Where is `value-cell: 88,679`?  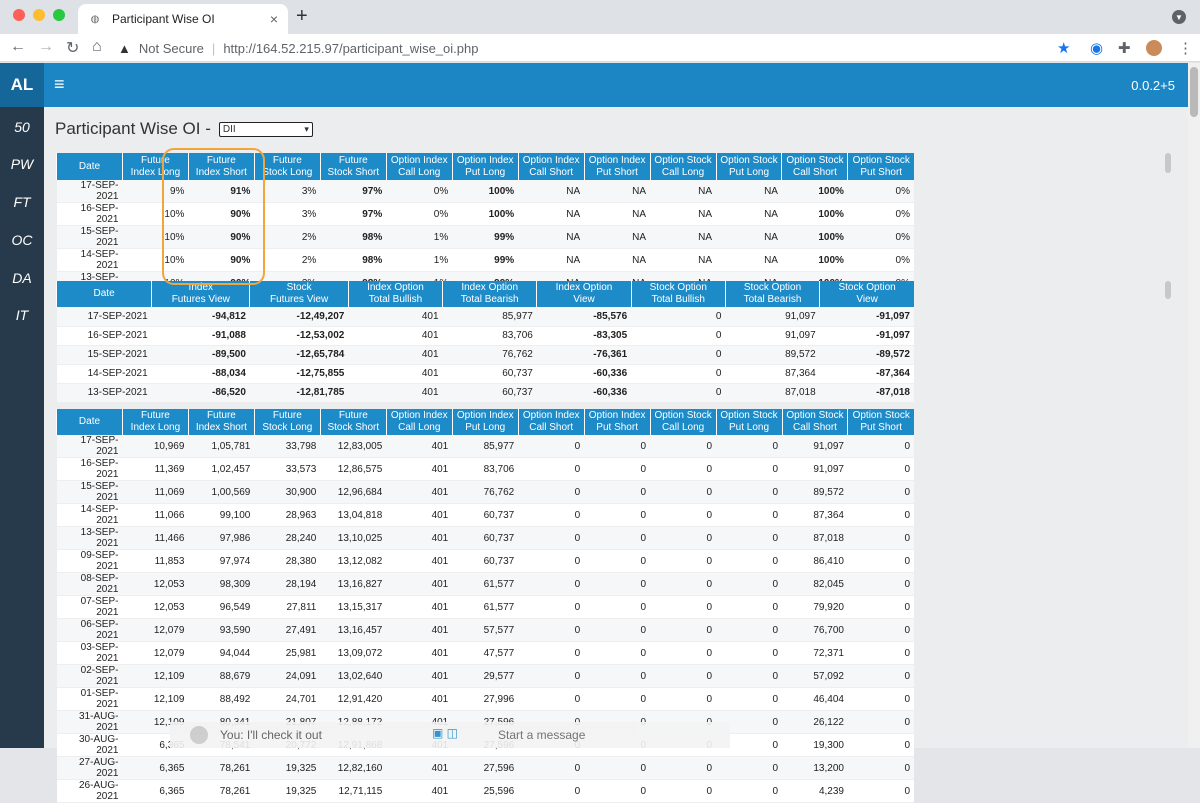
value-cell: 88,679 is located at coordinates (221, 676).